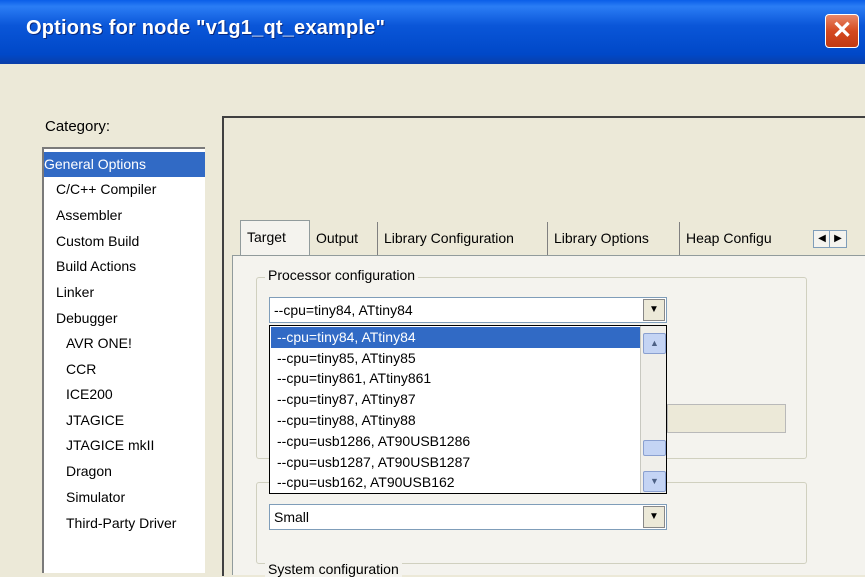  What do you see at coordinates (456, 462) in the screenshot?
I see `processor-option: --cpu=usb1287, AT90USB1287` at bounding box center [456, 462].